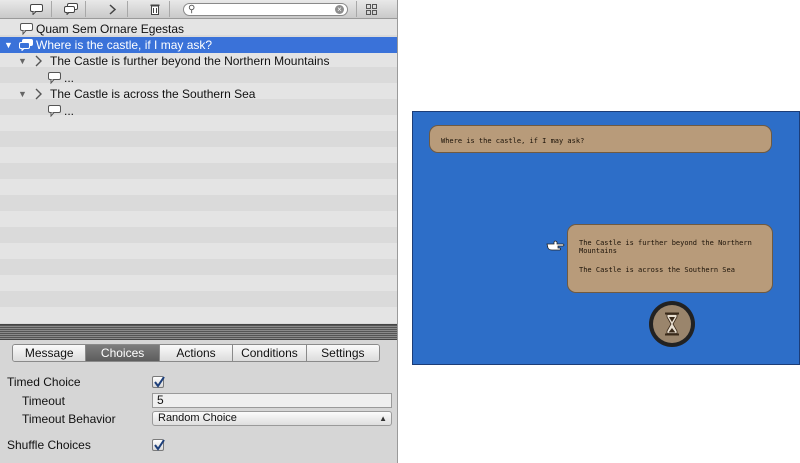 The width and height of the screenshot is (800, 463). Describe the element at coordinates (383, 418) in the screenshot. I see `dropdown-arrows-icon: ▲` at that location.